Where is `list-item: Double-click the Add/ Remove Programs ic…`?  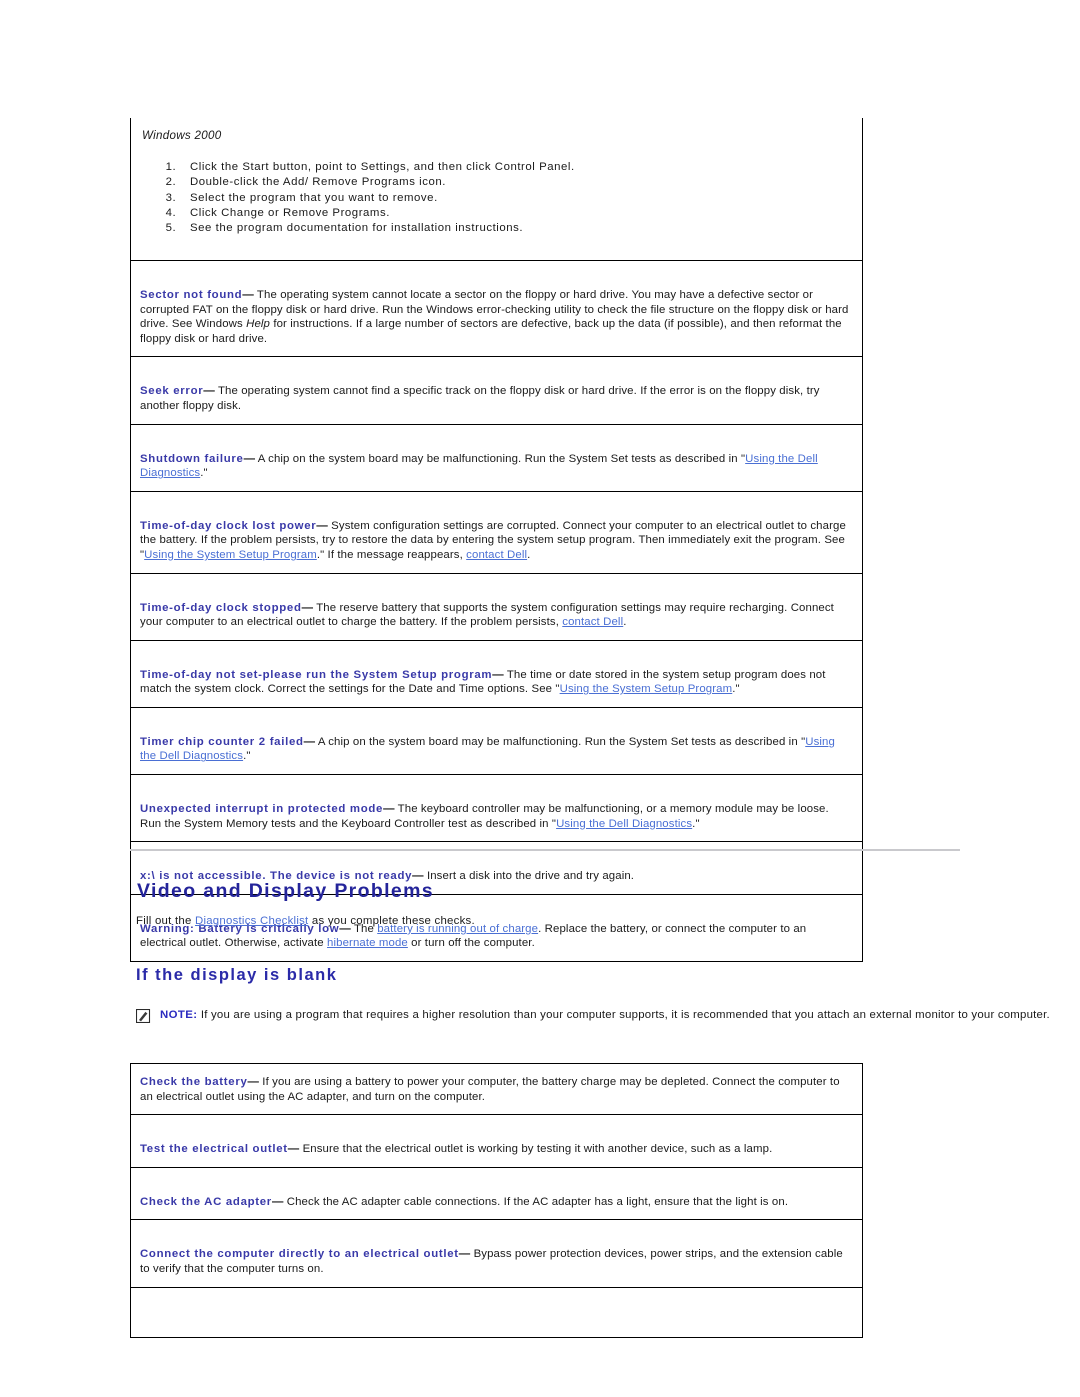
list-item: Double-click the Add/ Remove Programs ic… is located at coordinates (516, 182).